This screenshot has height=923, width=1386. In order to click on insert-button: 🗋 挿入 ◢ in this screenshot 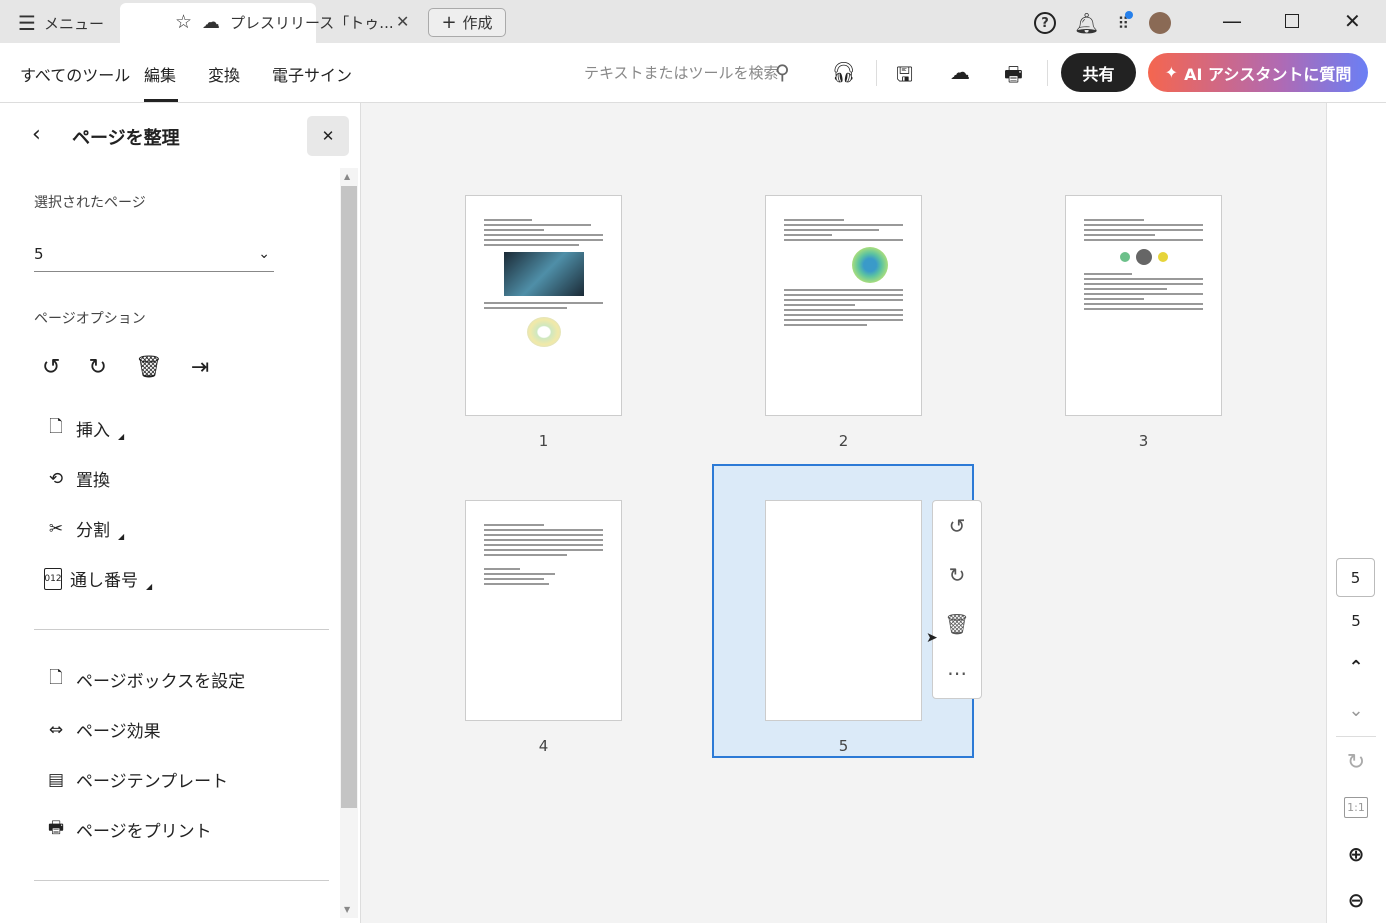, I will do `click(84, 428)`.